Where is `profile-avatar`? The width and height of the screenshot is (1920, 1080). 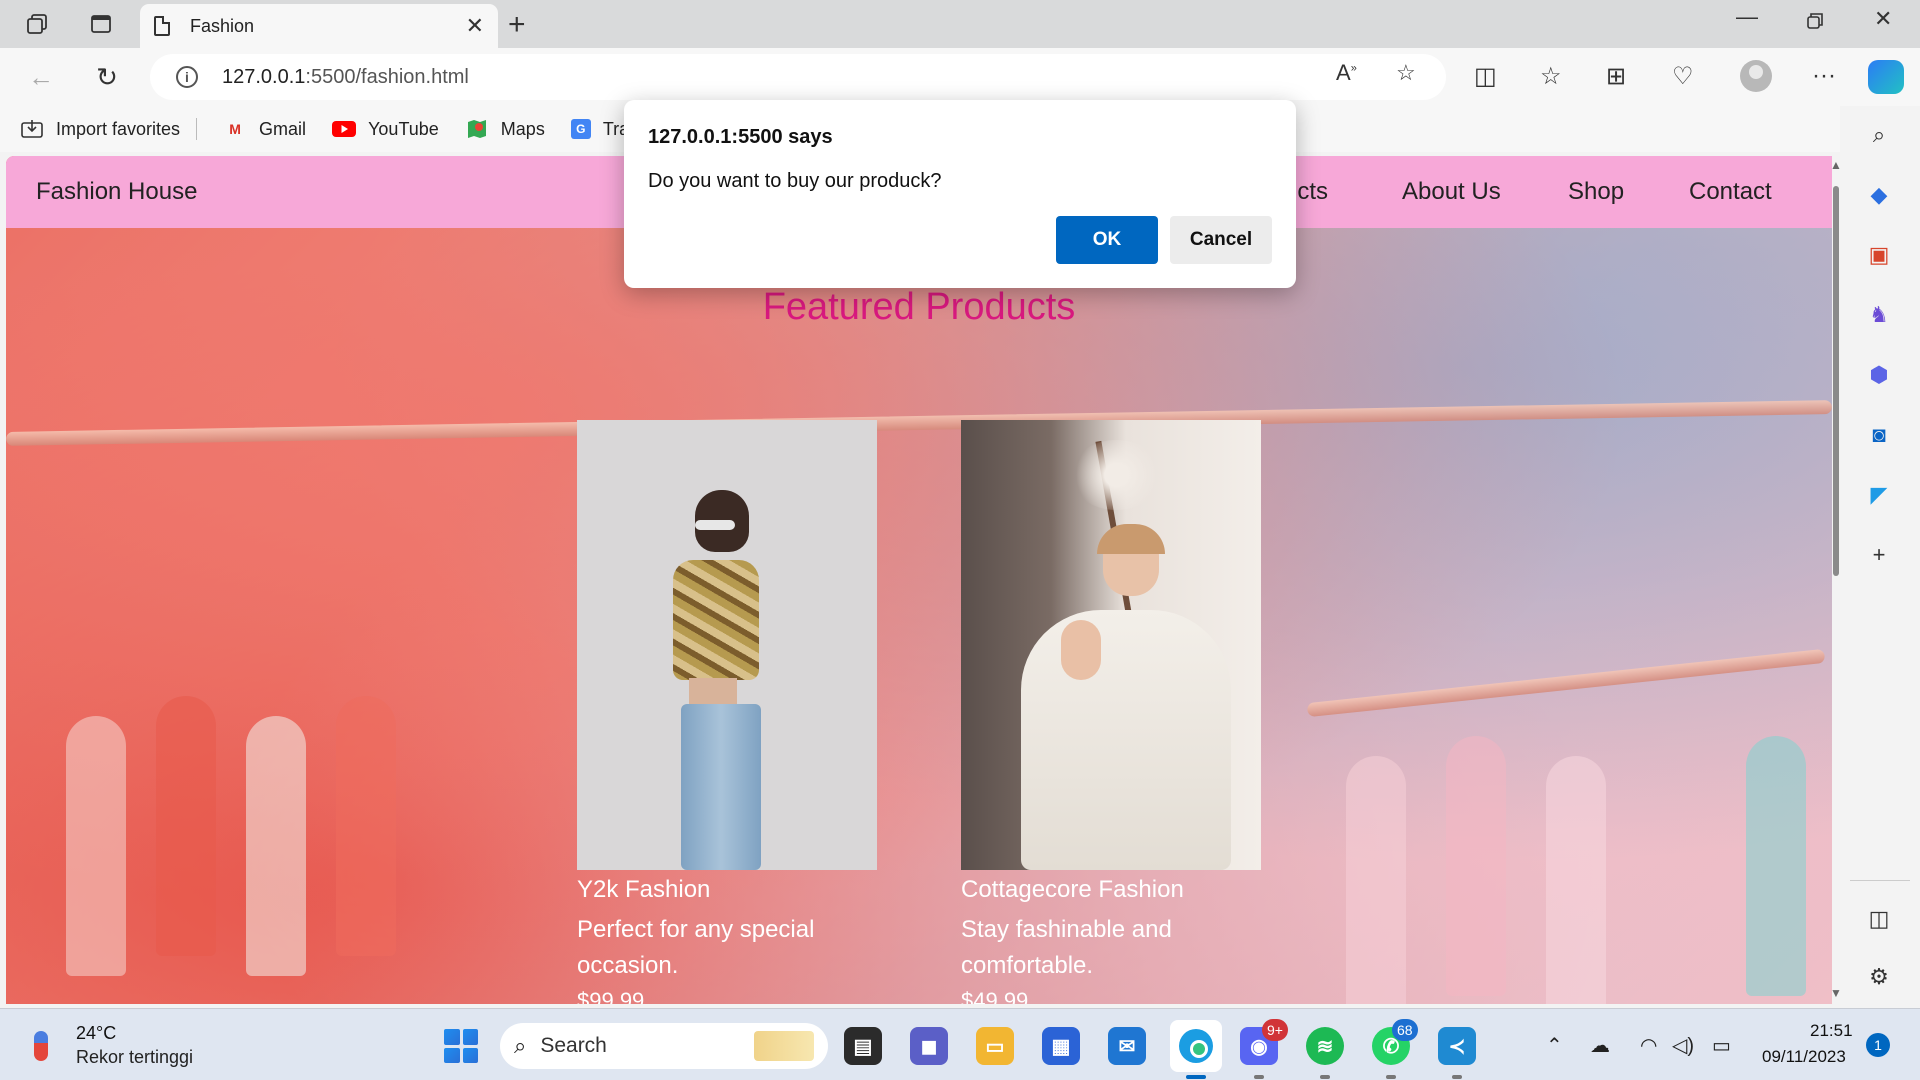
profile-avatar is located at coordinates (1756, 76).